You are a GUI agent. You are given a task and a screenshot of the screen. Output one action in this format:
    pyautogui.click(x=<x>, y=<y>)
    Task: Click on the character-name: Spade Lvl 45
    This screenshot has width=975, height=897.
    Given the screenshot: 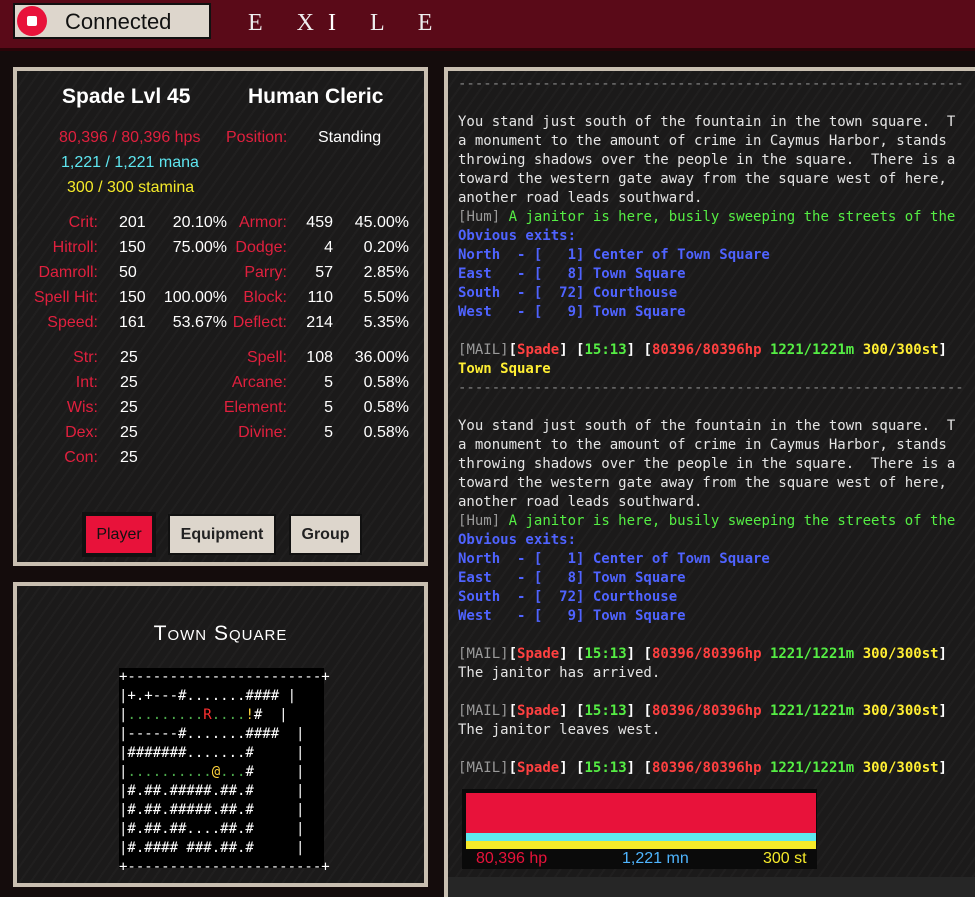 What is the action you would take?
    pyautogui.click(x=126, y=96)
    